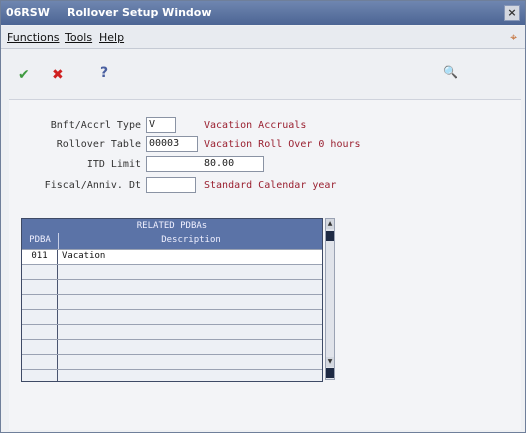 Image resolution: width=526 pixels, height=433 pixels. What do you see at coordinates (33, 37) in the screenshot?
I see `menu-functions: Functions` at bounding box center [33, 37].